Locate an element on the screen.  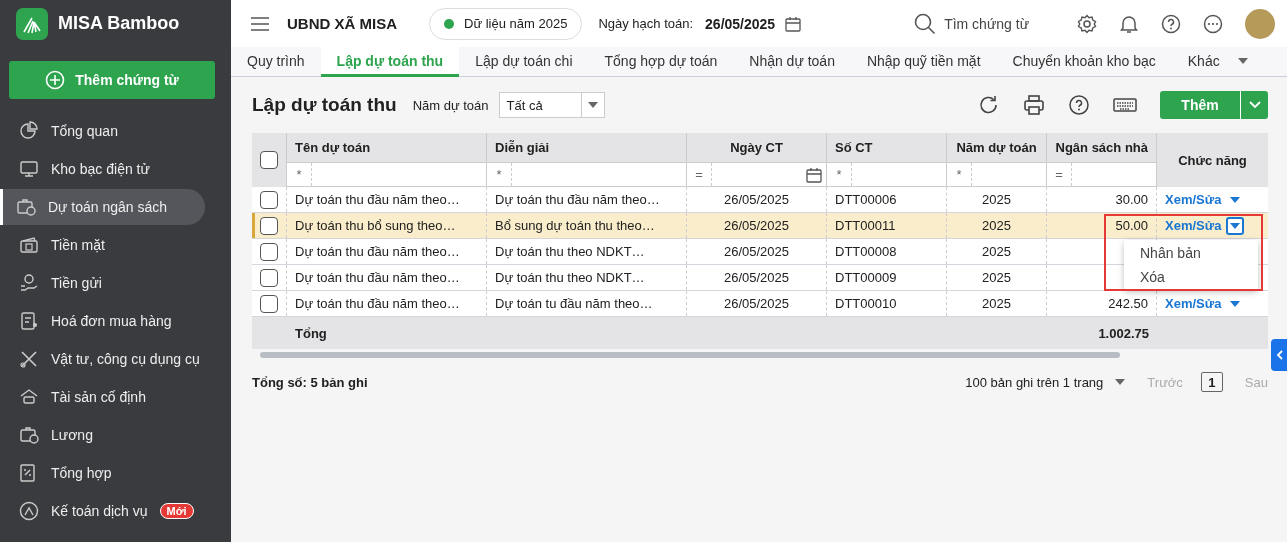
tab: Tổng hợp dự toán is located at coordinates (661, 62).